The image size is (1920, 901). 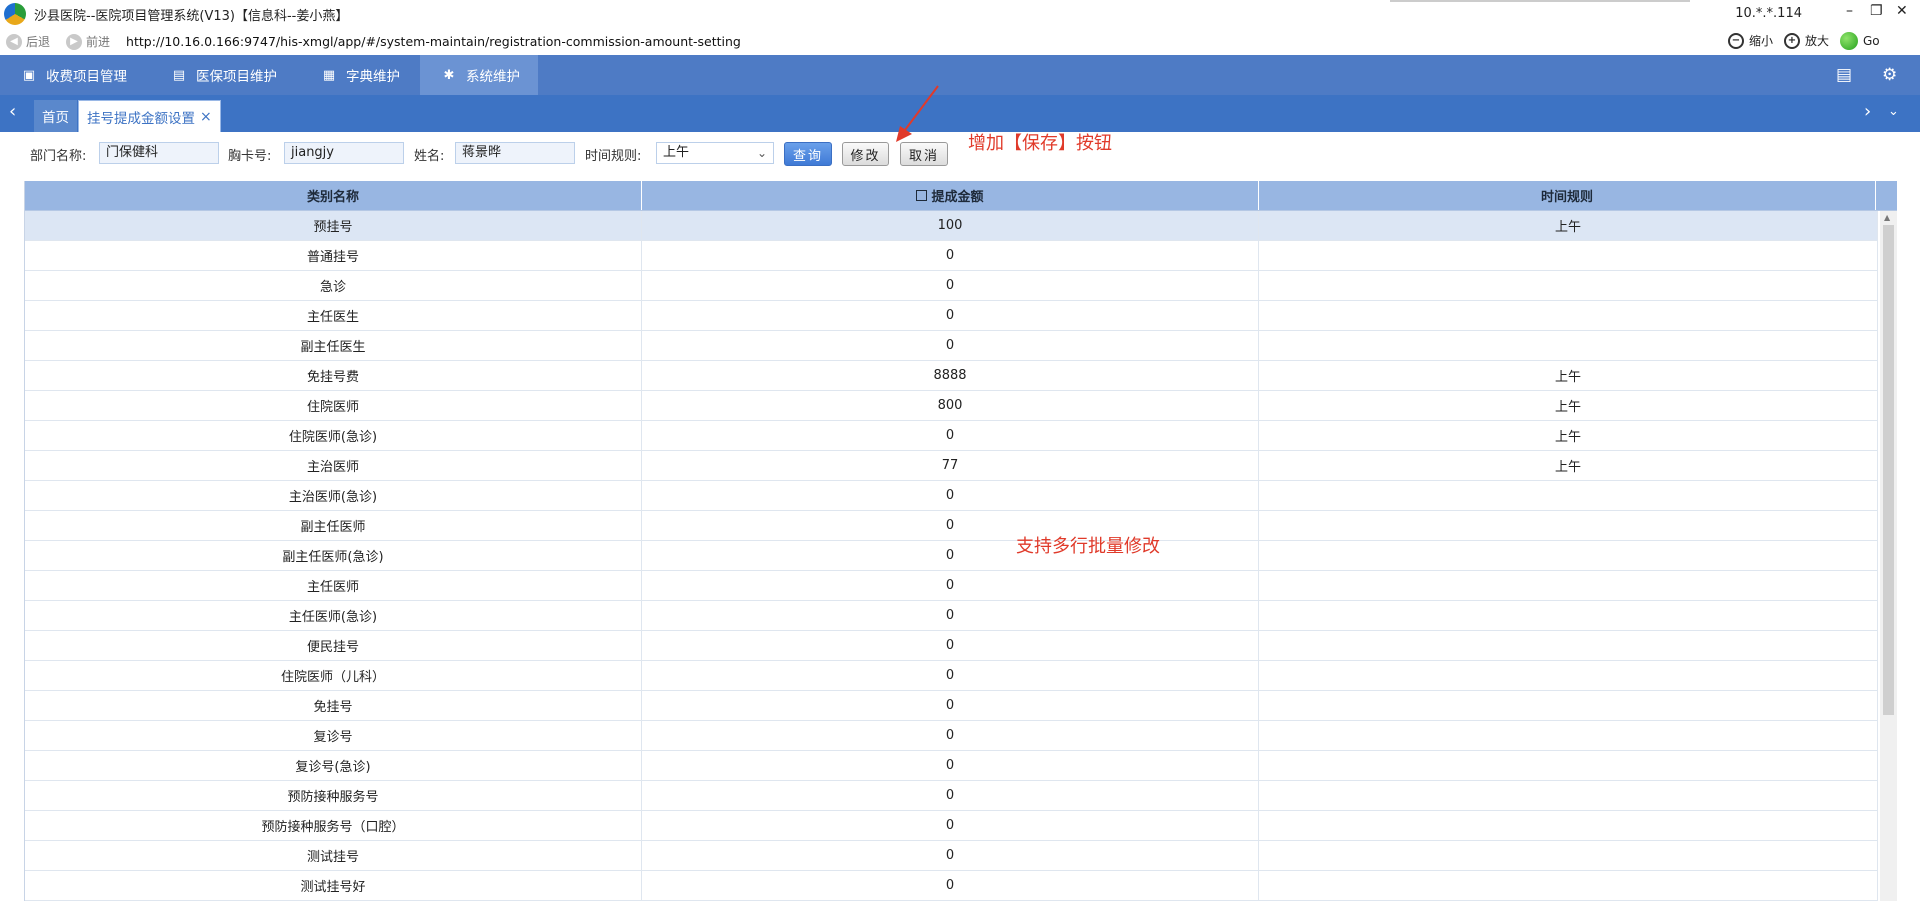 I want to click on table-row: 复诊号 0, so click(x=951, y=736).